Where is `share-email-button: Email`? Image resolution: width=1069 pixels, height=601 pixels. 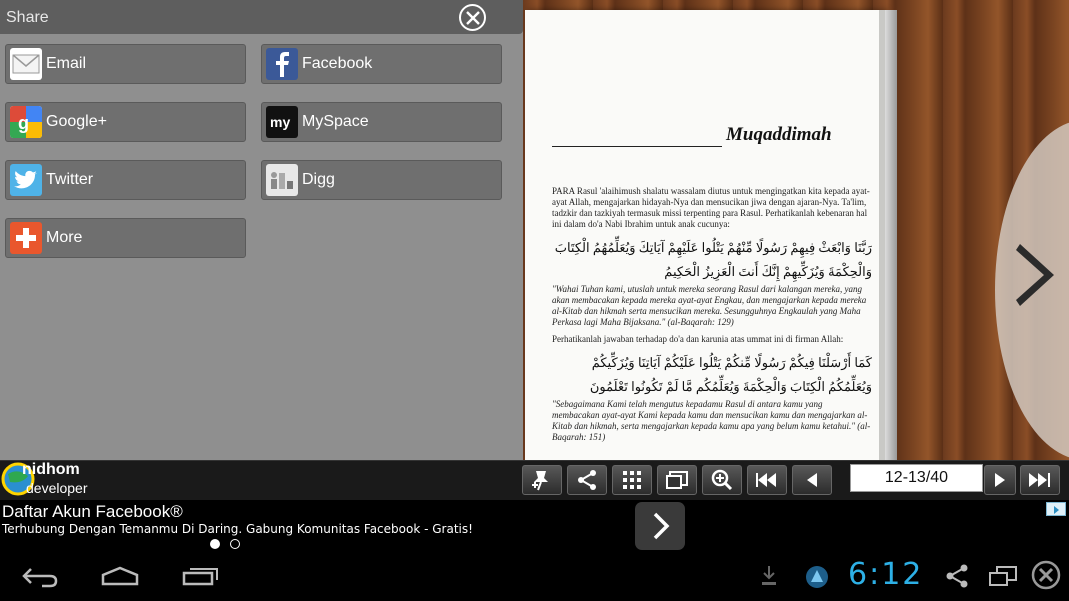
share-email-button: Email is located at coordinates (125, 64).